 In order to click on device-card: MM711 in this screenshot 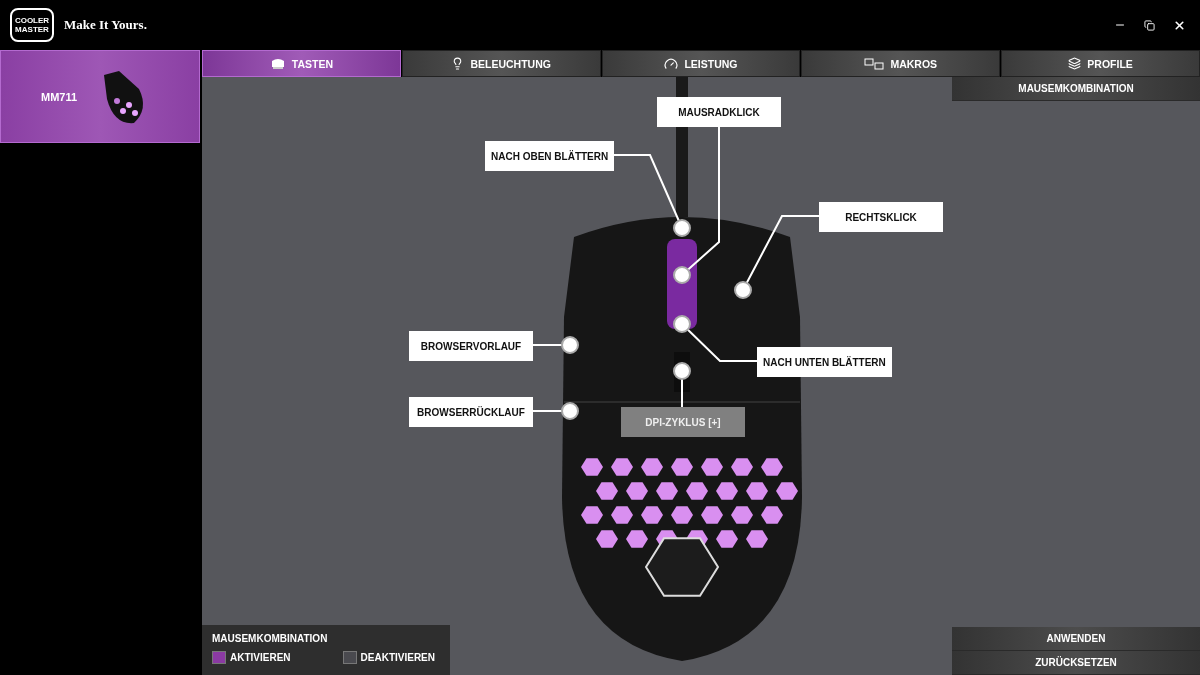, I will do `click(100, 96)`.